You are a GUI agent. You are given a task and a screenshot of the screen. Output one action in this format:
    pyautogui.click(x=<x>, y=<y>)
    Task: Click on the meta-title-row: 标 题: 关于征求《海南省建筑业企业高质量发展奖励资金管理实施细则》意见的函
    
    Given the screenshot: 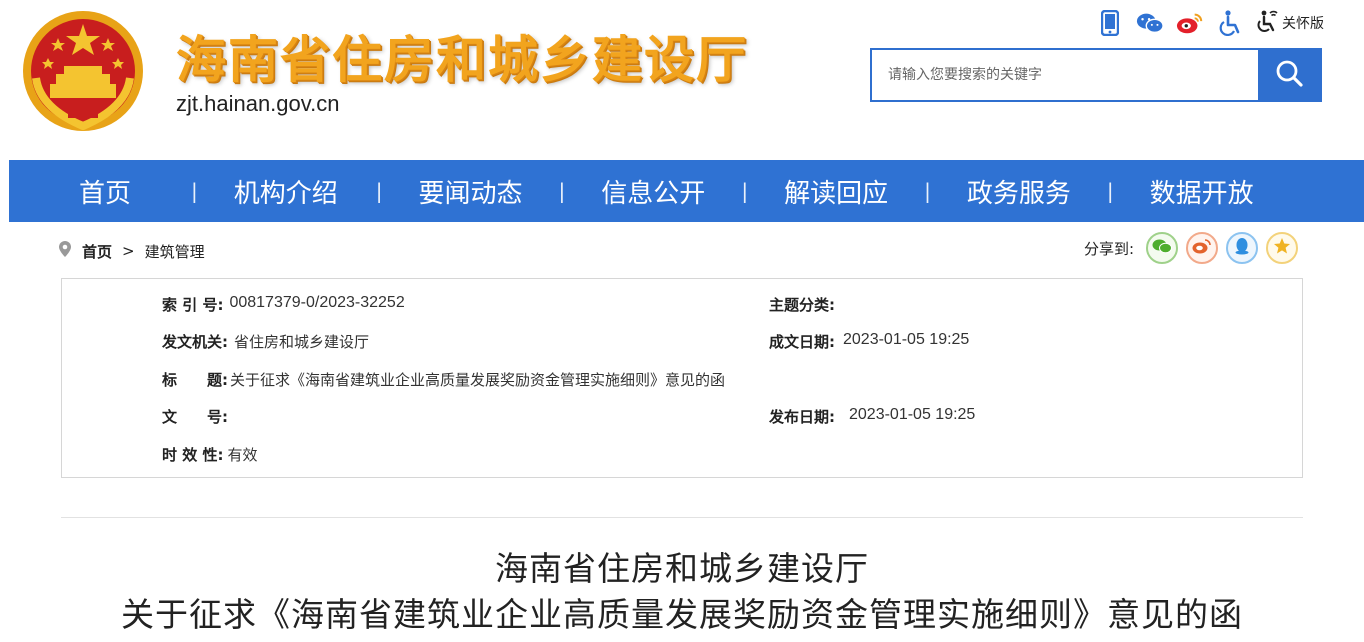 What is the action you would take?
    pyautogui.click(x=443, y=379)
    